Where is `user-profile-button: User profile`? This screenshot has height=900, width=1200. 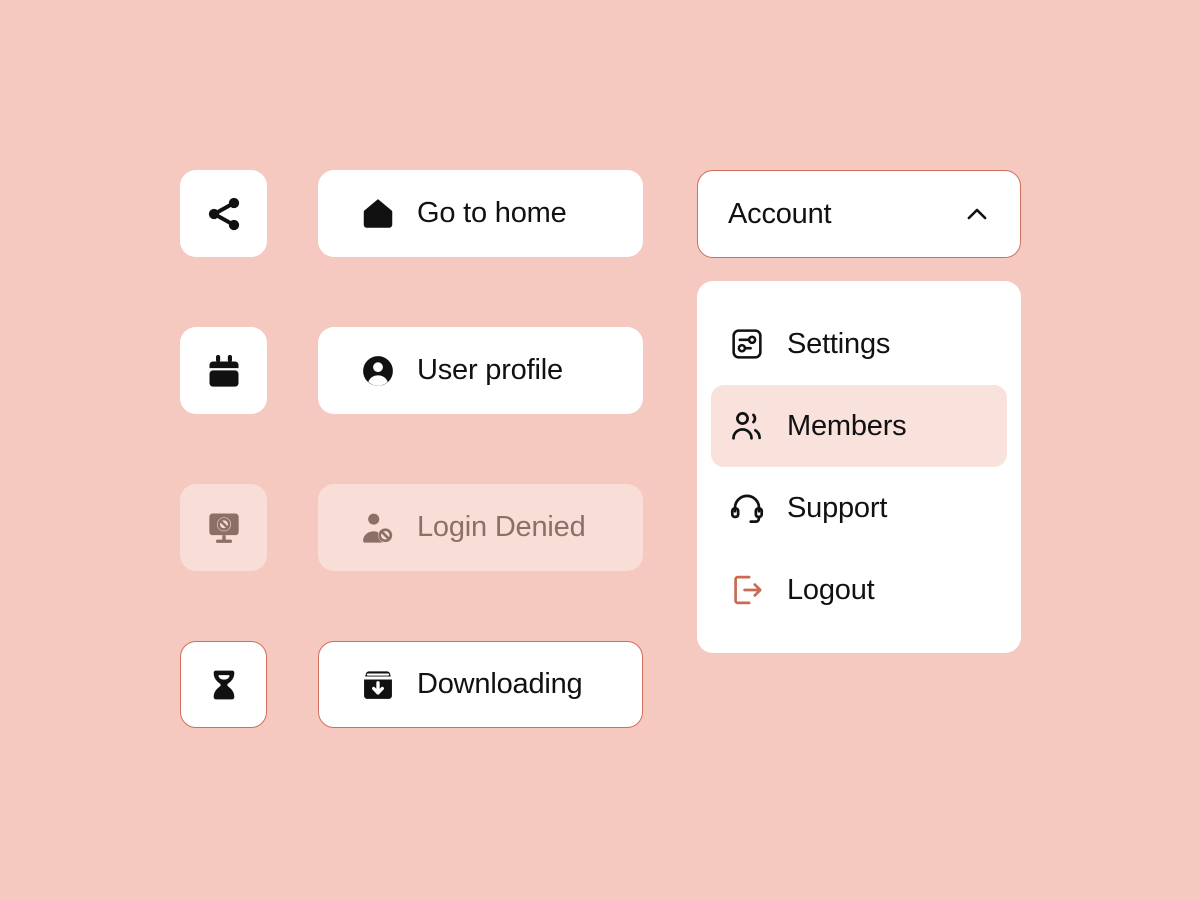
user-profile-button: User profile is located at coordinates (480, 370).